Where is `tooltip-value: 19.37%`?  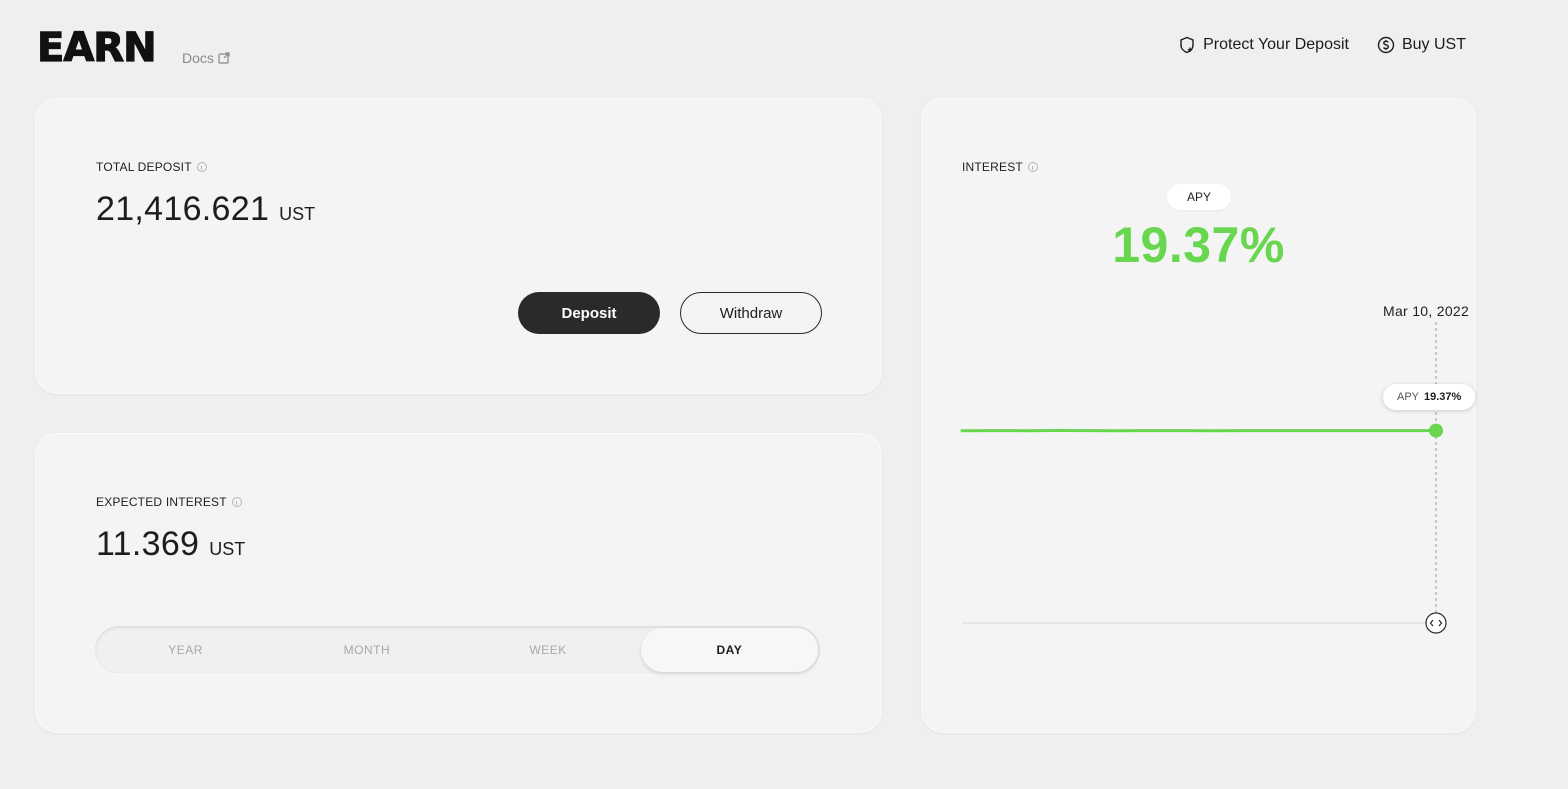 tooltip-value: 19.37% is located at coordinates (1443, 397).